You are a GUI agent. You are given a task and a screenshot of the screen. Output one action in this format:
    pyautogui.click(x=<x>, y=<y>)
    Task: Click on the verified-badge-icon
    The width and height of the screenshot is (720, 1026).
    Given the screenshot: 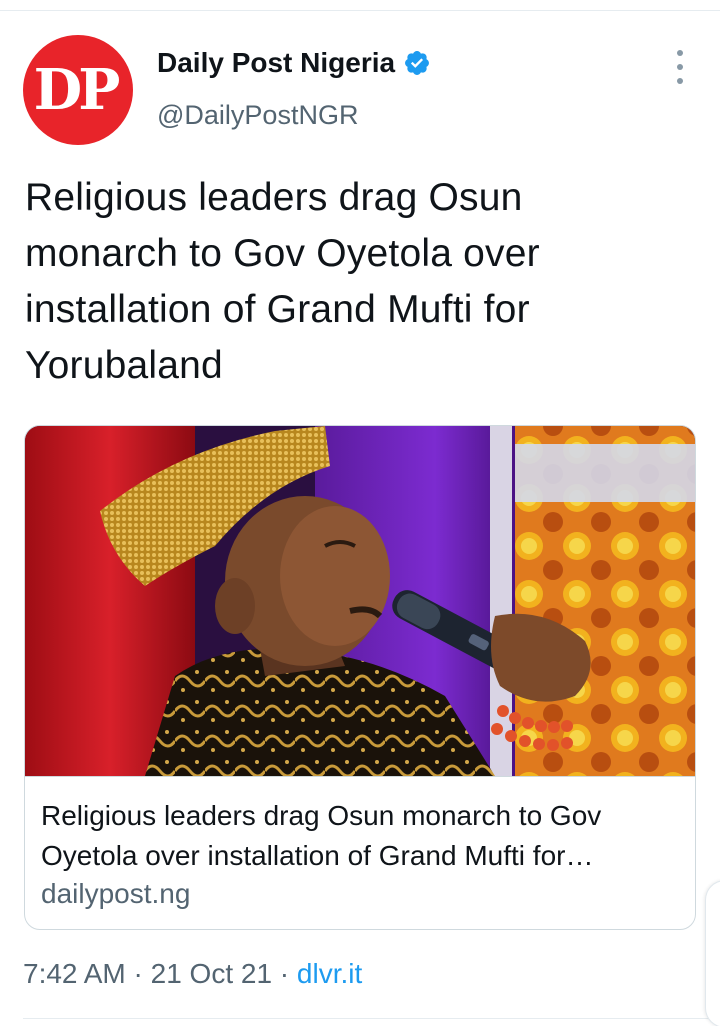 What is the action you would take?
    pyautogui.click(x=417, y=63)
    